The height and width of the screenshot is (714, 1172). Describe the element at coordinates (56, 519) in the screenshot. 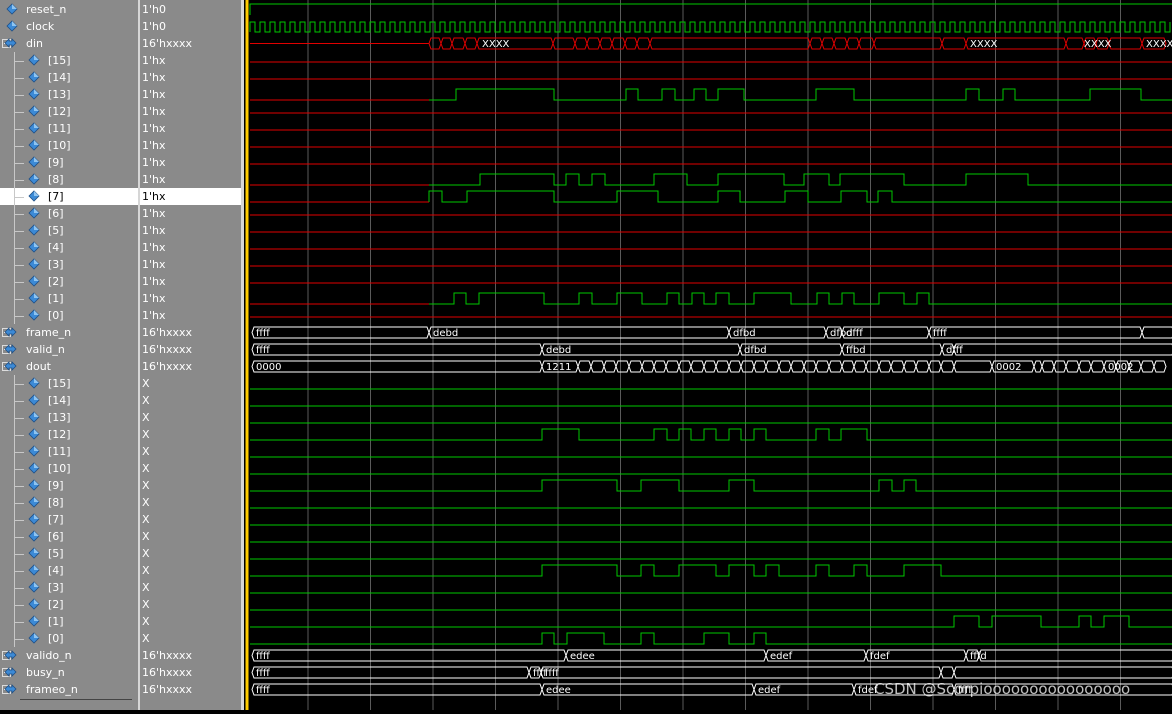

I see `signal-name: [7]` at that location.